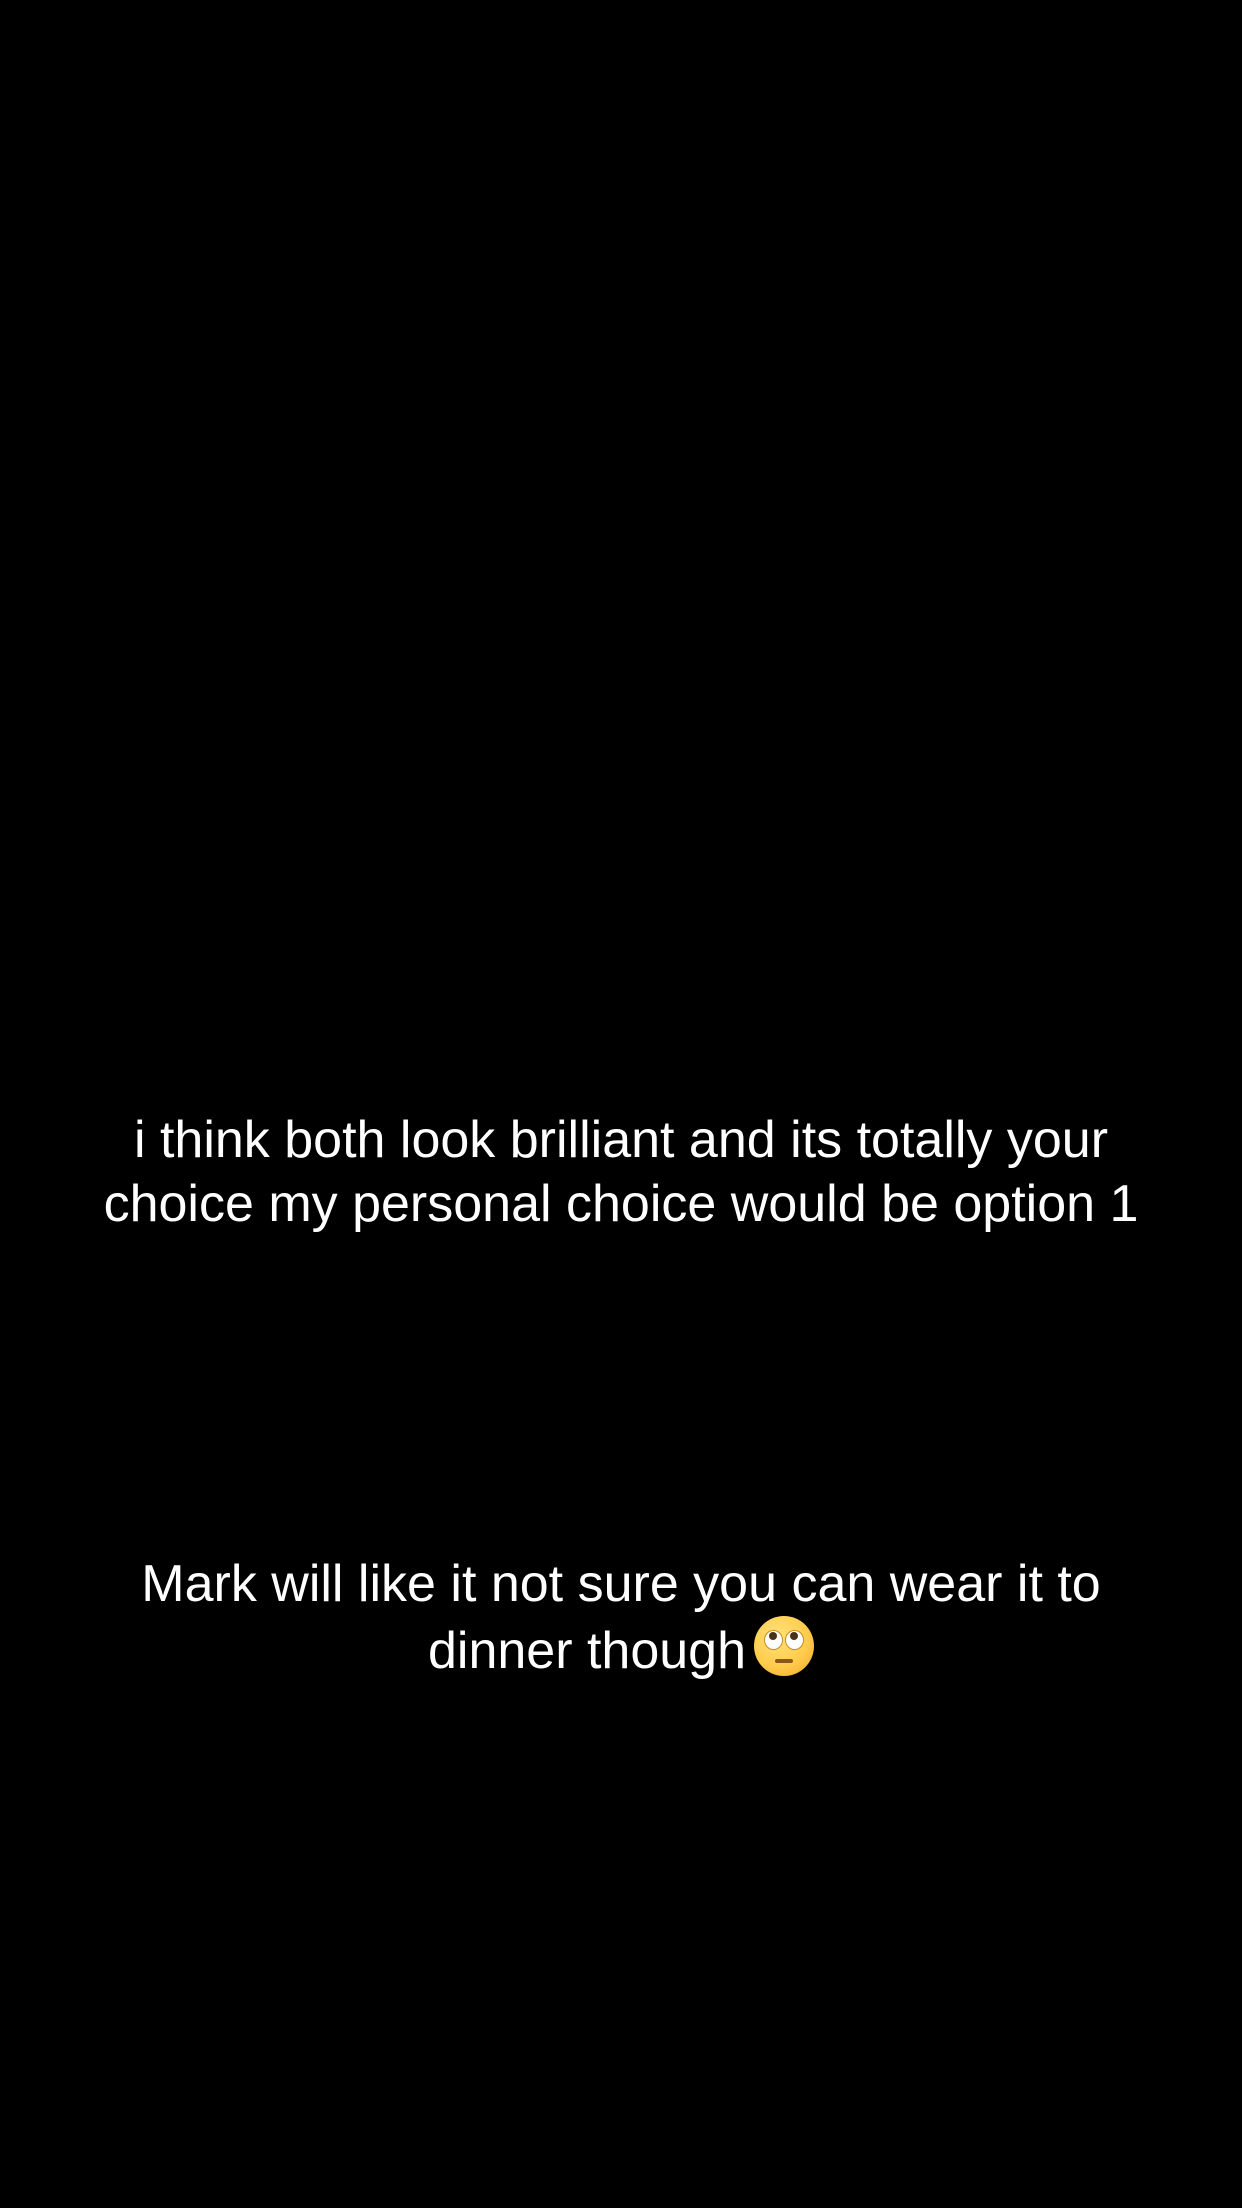 Image resolution: width=1242 pixels, height=2208 pixels. Describe the element at coordinates (794, 1636) in the screenshot. I see `emoji-right-pupil` at that location.